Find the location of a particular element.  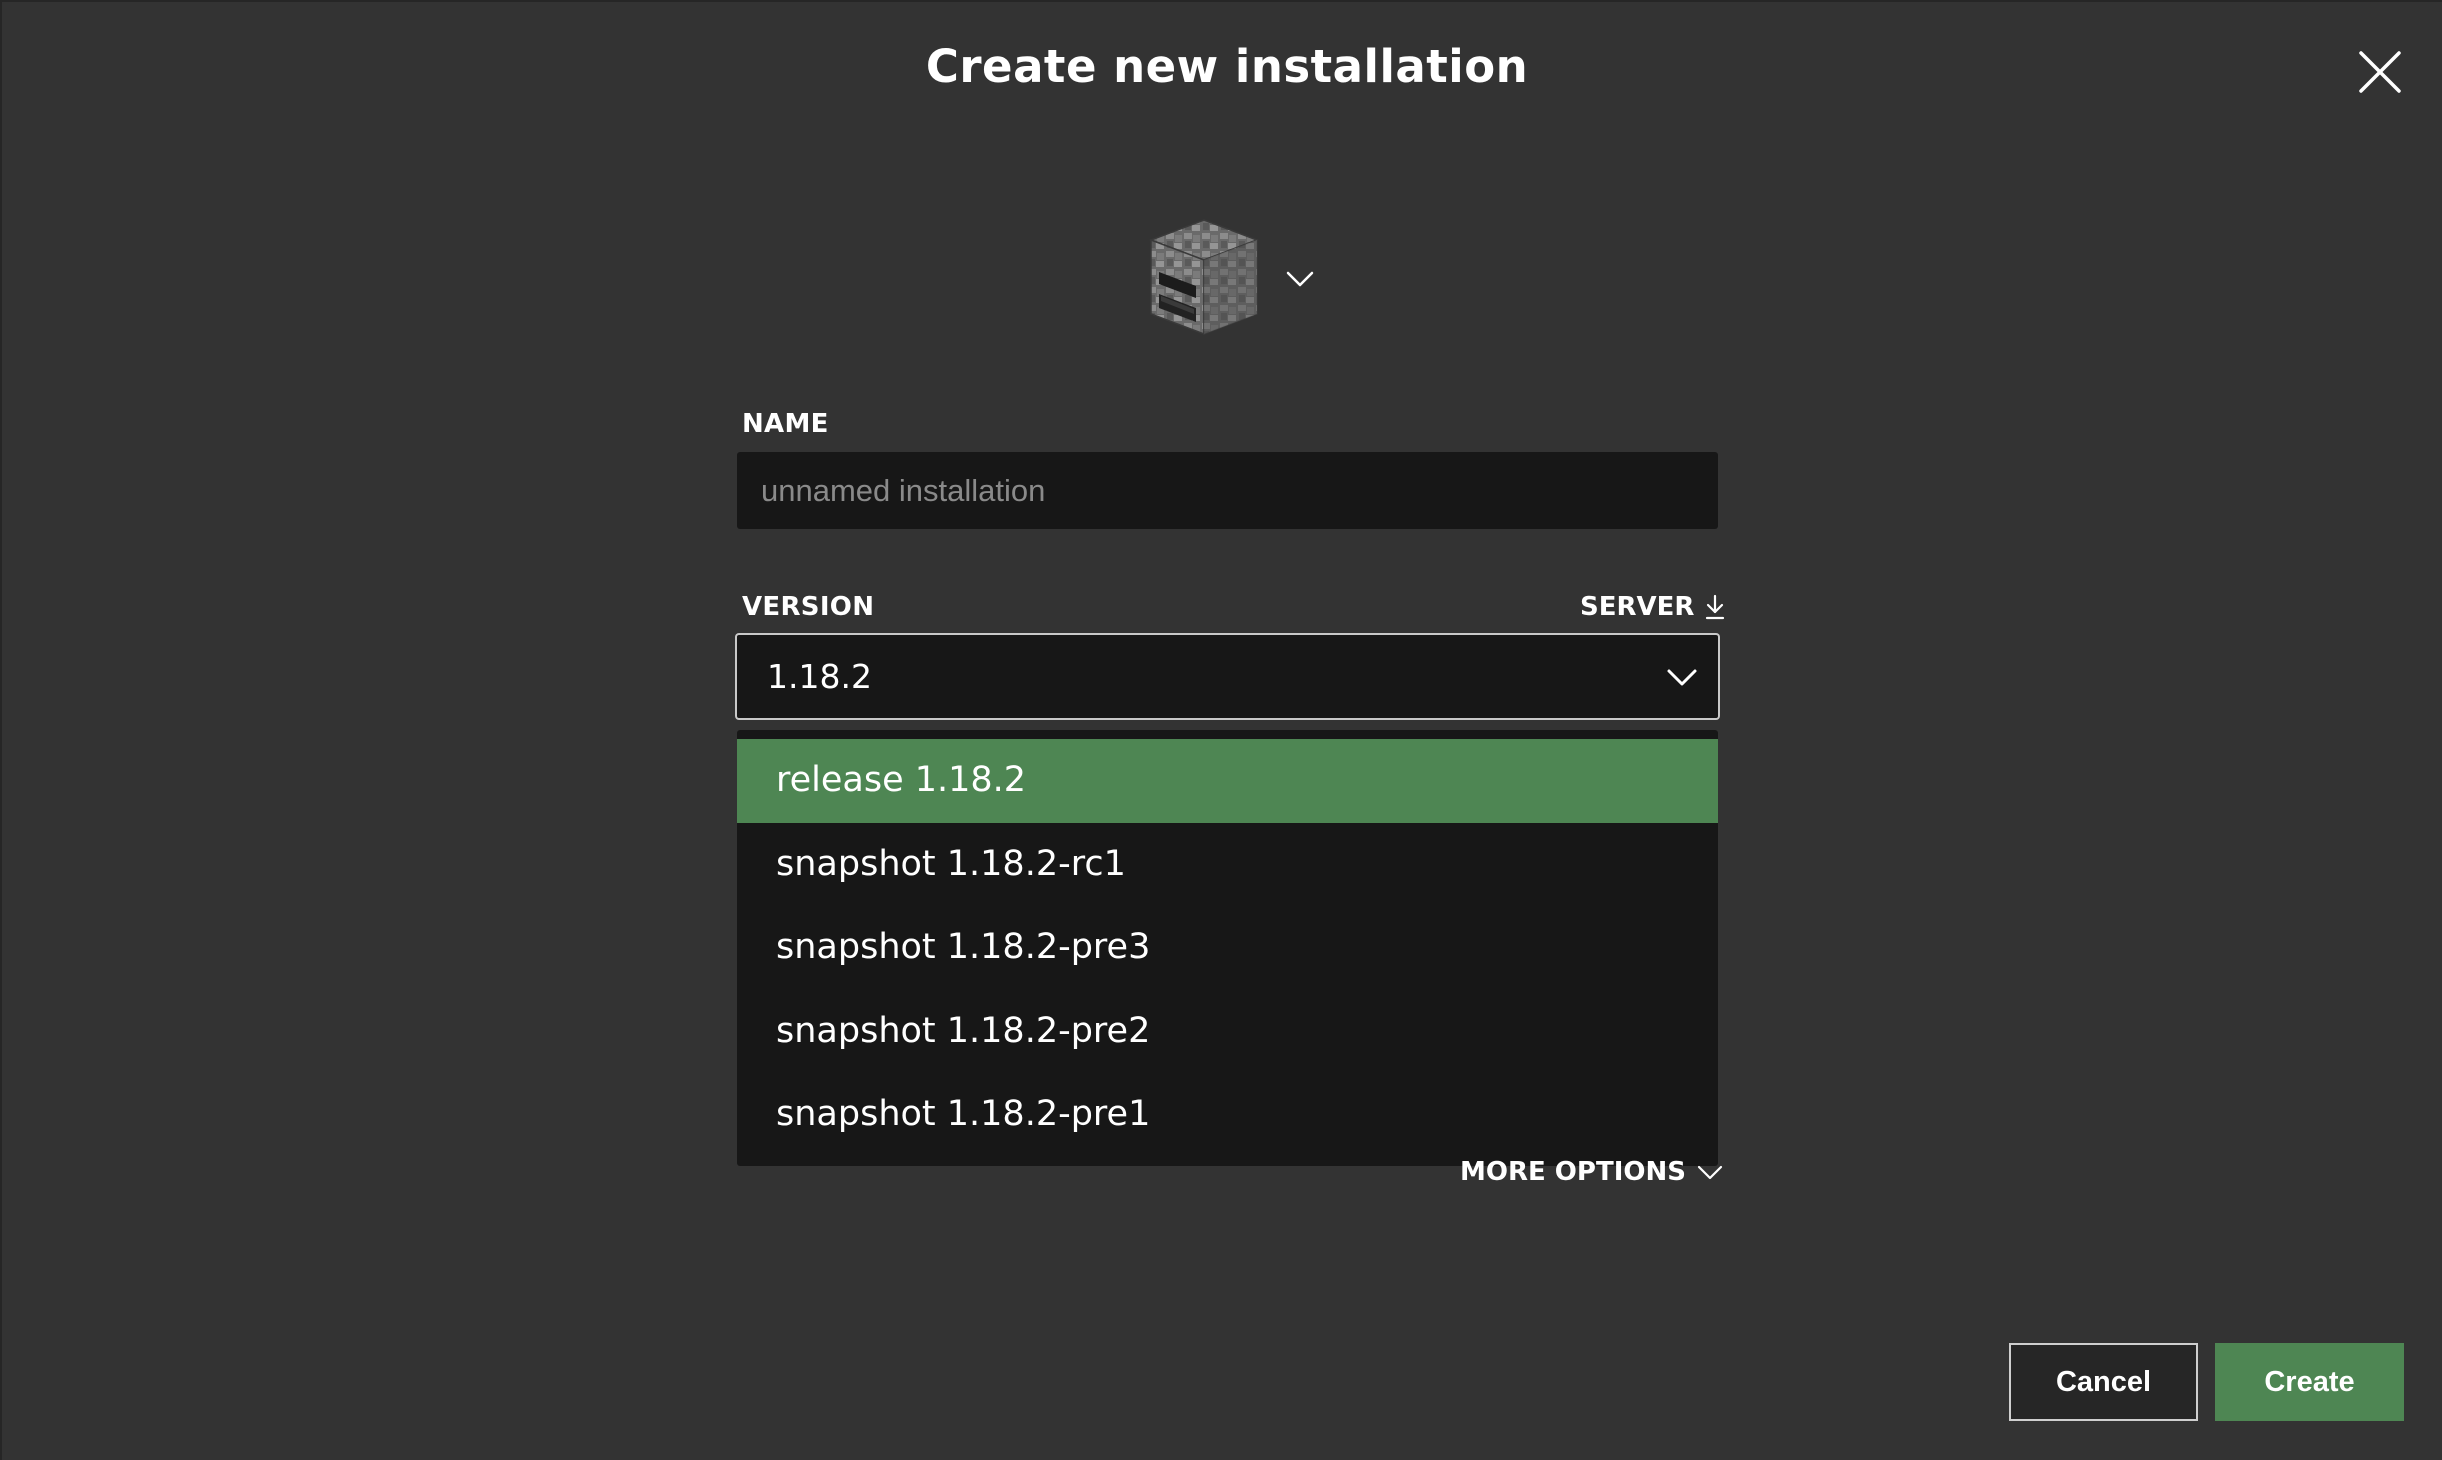

name-input is located at coordinates (1227, 490).